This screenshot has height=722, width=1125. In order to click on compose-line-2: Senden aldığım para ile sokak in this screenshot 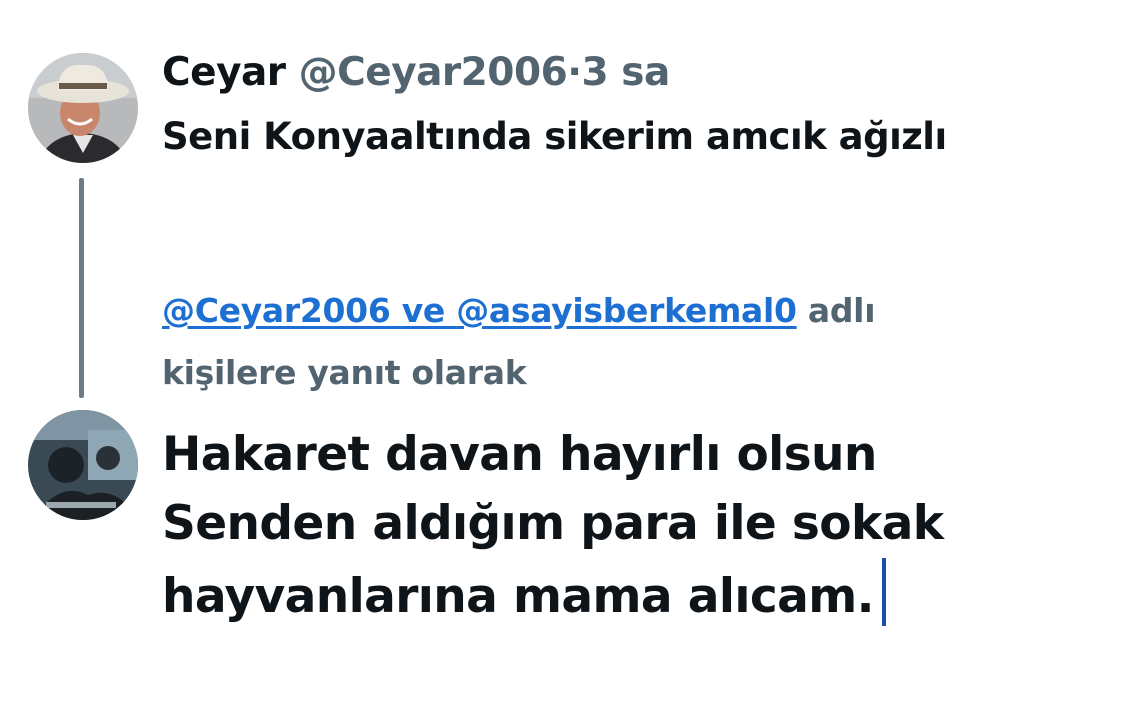, I will do `click(553, 523)`.